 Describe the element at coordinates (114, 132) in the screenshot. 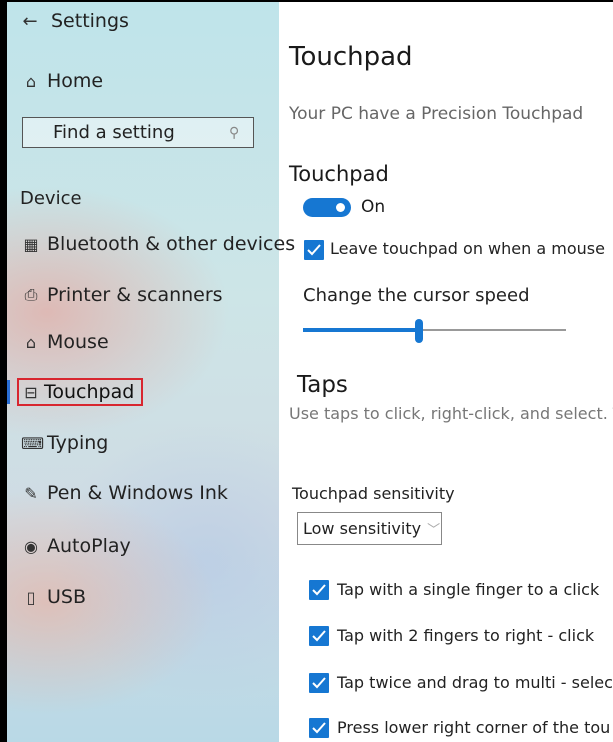

I see `search-placeholder: Find a setting` at that location.